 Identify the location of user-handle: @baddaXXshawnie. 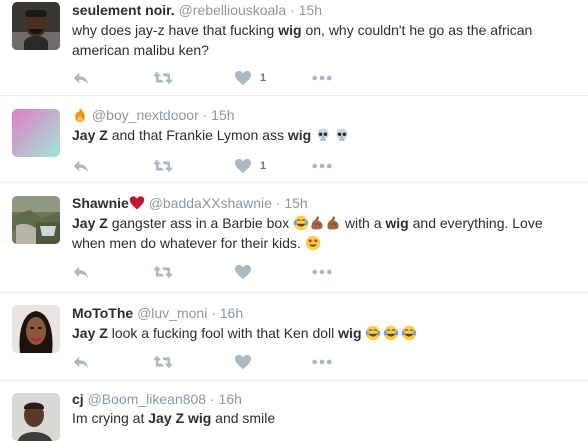
(210, 203).